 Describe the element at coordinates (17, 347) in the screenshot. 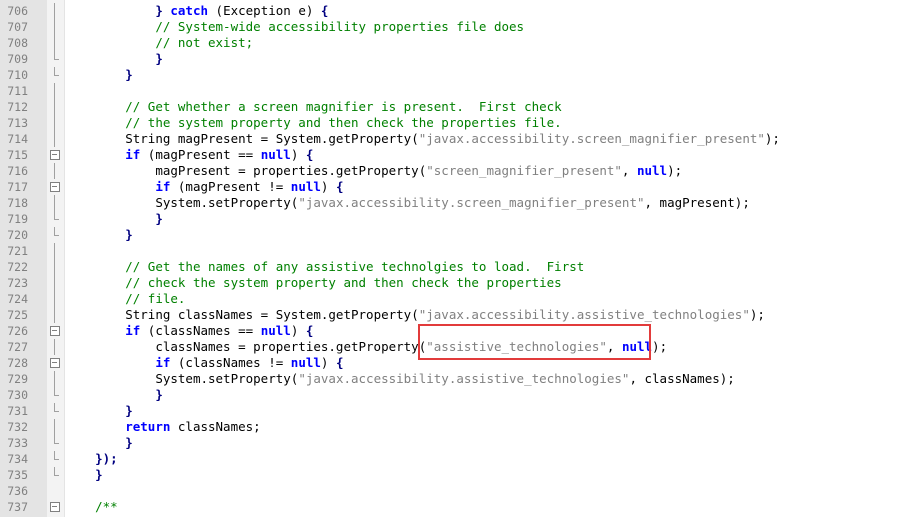

I see `line-number: 727` at that location.